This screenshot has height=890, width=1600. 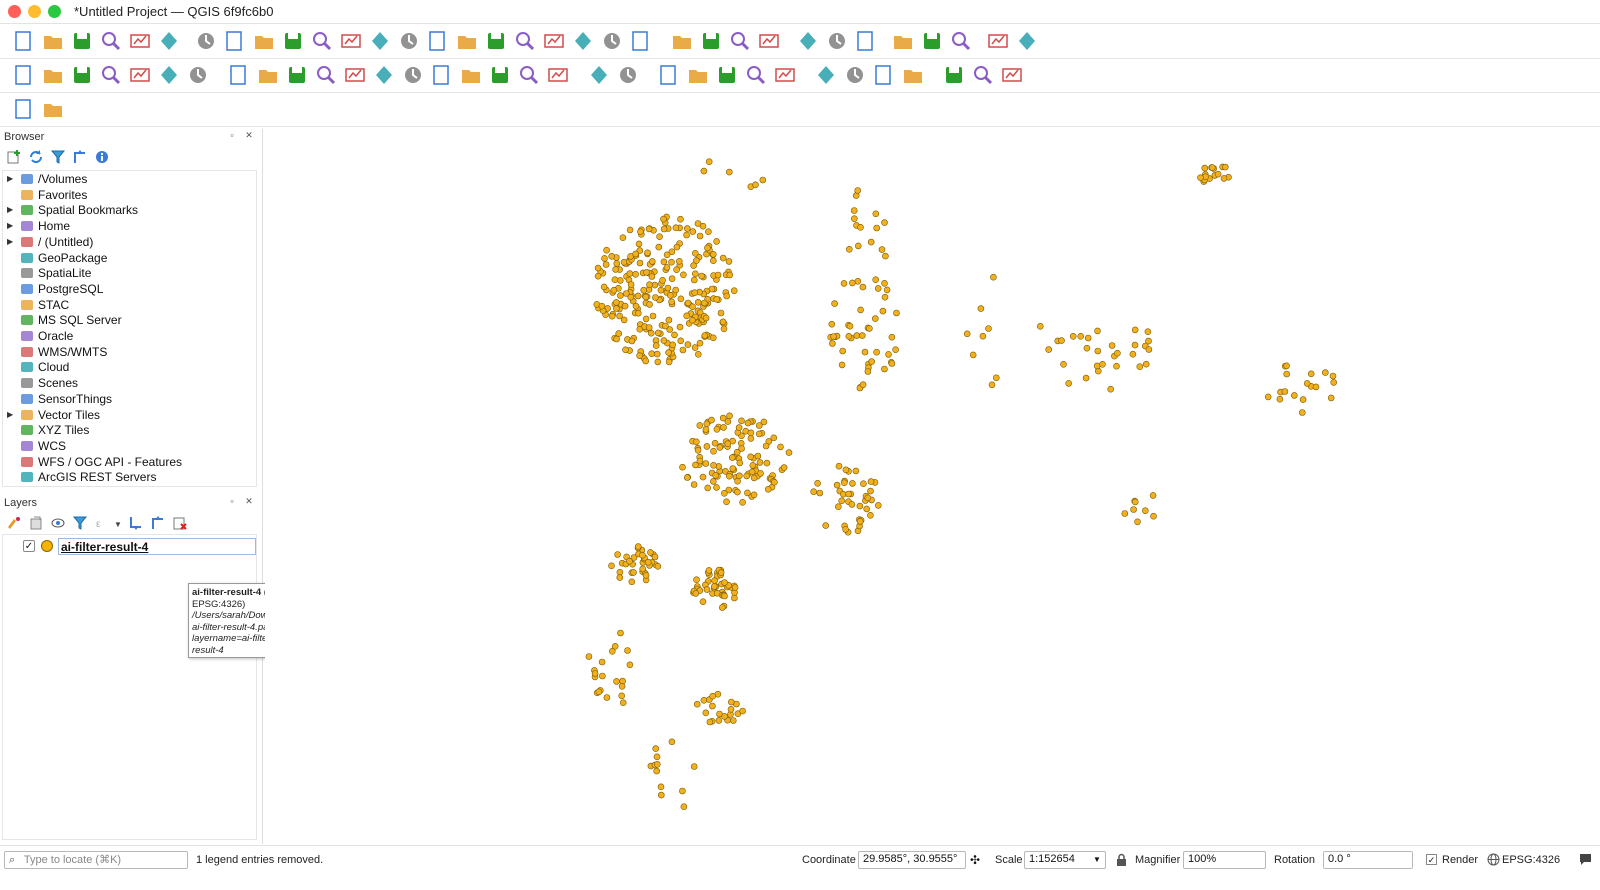 What do you see at coordinates (128, 180) in the screenshot?
I see `browser-item: ▶ /Volumes` at bounding box center [128, 180].